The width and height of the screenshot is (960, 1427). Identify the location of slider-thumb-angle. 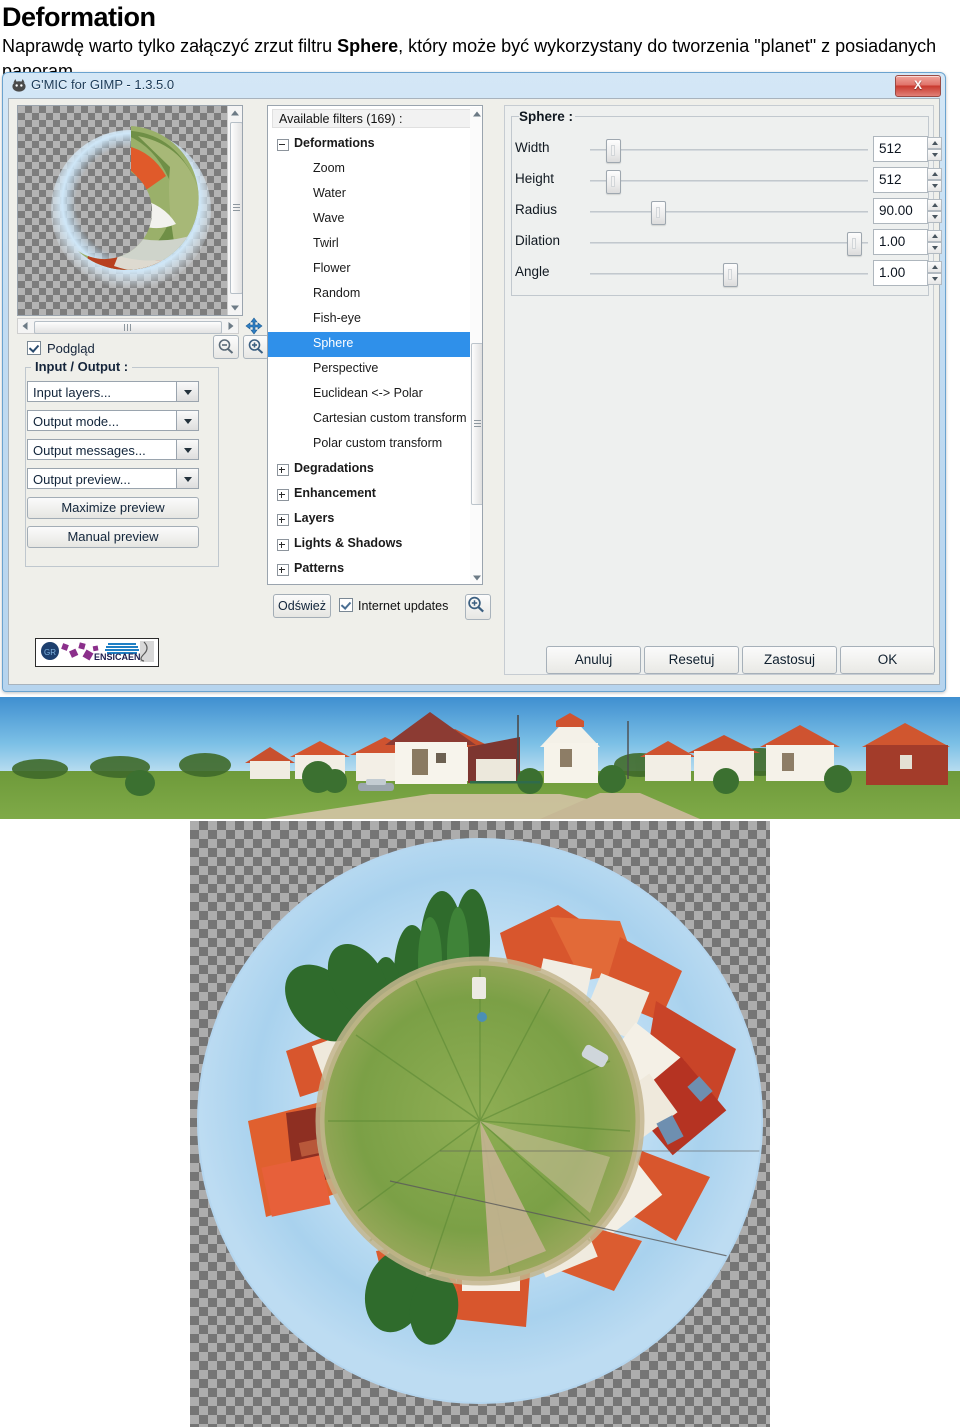
(730, 275).